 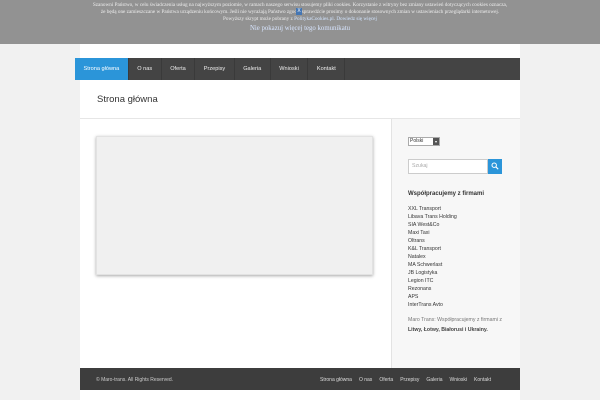 I want to click on partners-note-prefix: Maro Trans: Współpracujemy z firmami z, so click(x=455, y=320).